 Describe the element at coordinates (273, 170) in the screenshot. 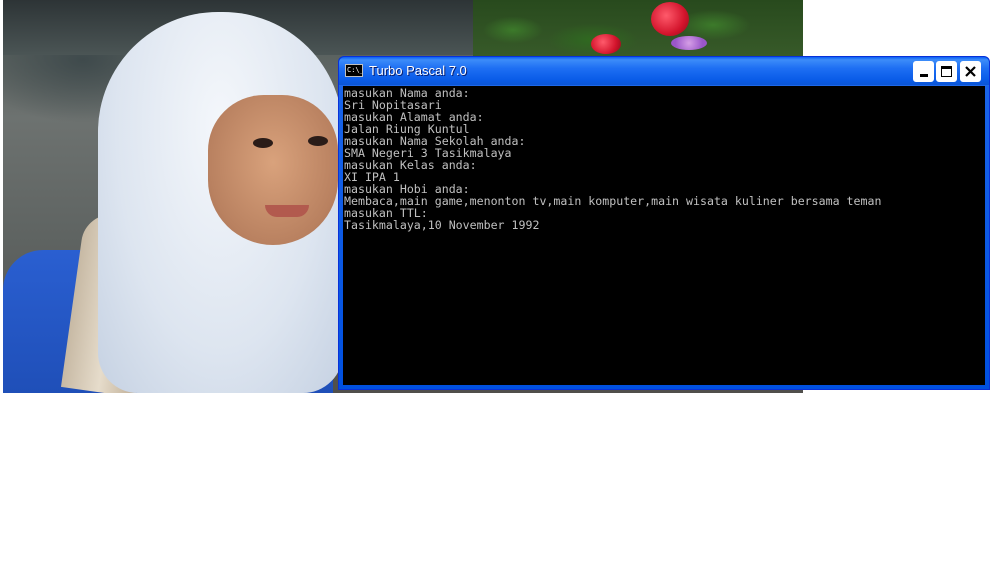

I see `photo-face` at that location.